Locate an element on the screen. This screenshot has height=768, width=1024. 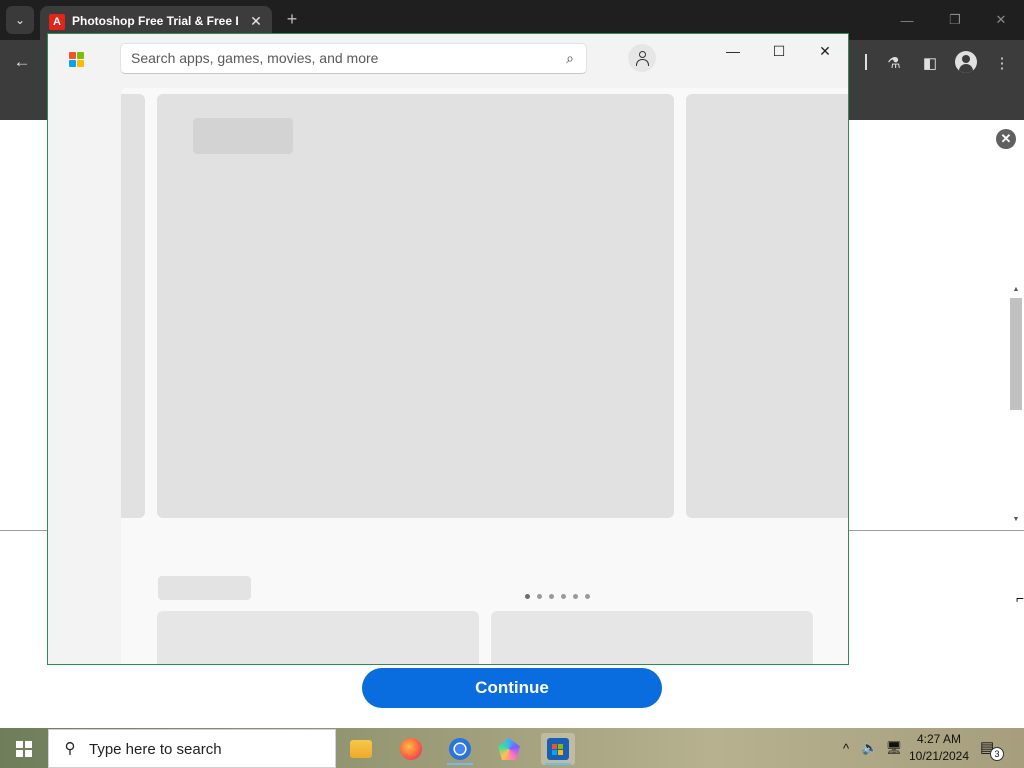
store-search-input is located at coordinates (341, 58).